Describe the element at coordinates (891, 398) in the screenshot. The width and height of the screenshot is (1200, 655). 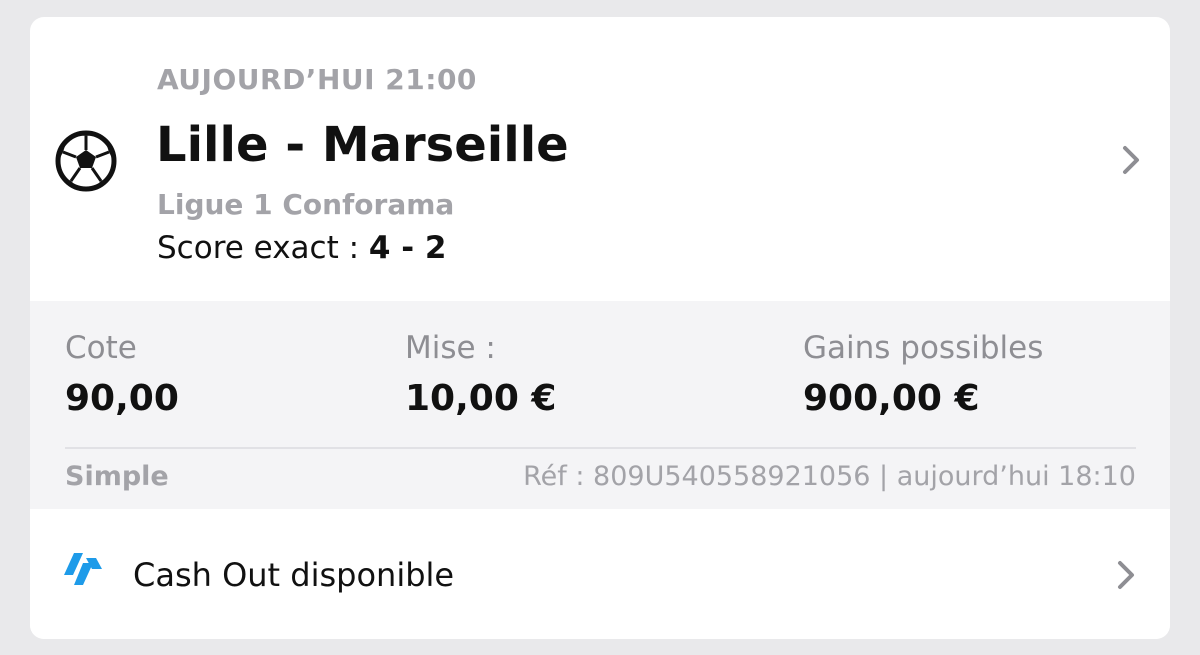
I see `potential-winnings-value: 900,00 €` at that location.